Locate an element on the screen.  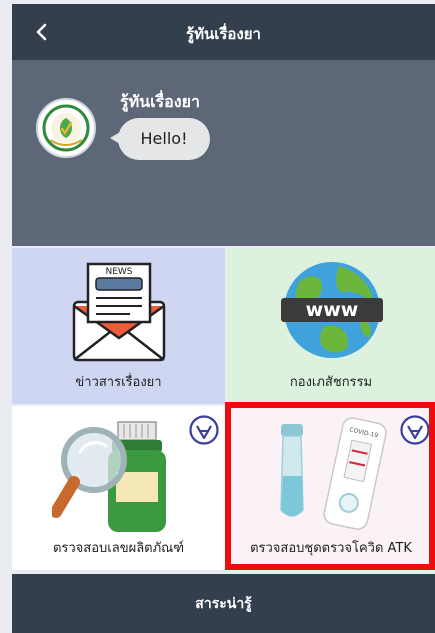
menu-tile-label: ข่าวสารเรื่องยา is located at coordinates (118, 382).